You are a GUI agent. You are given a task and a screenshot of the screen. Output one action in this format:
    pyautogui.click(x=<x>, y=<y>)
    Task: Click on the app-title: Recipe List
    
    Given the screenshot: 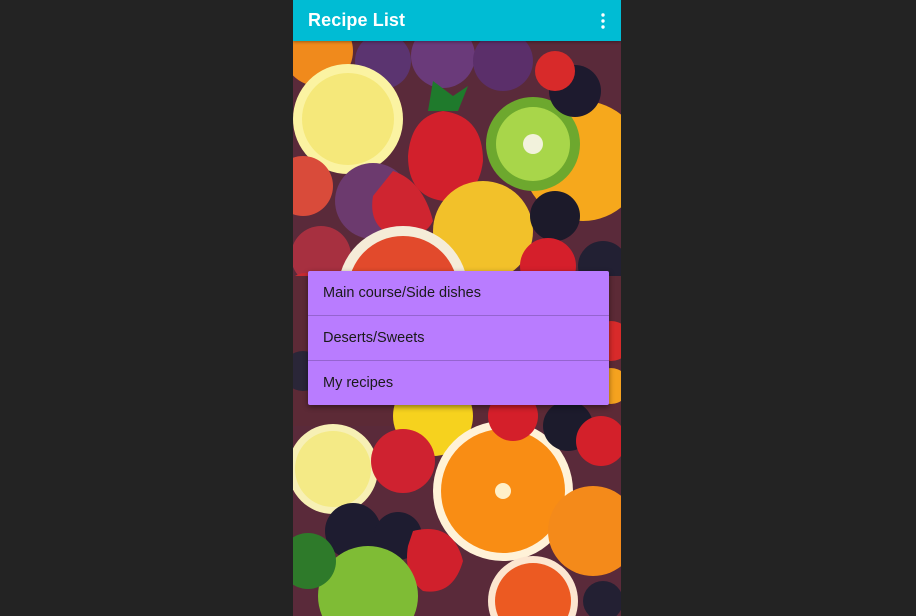 What is the action you would take?
    pyautogui.click(x=357, y=20)
    